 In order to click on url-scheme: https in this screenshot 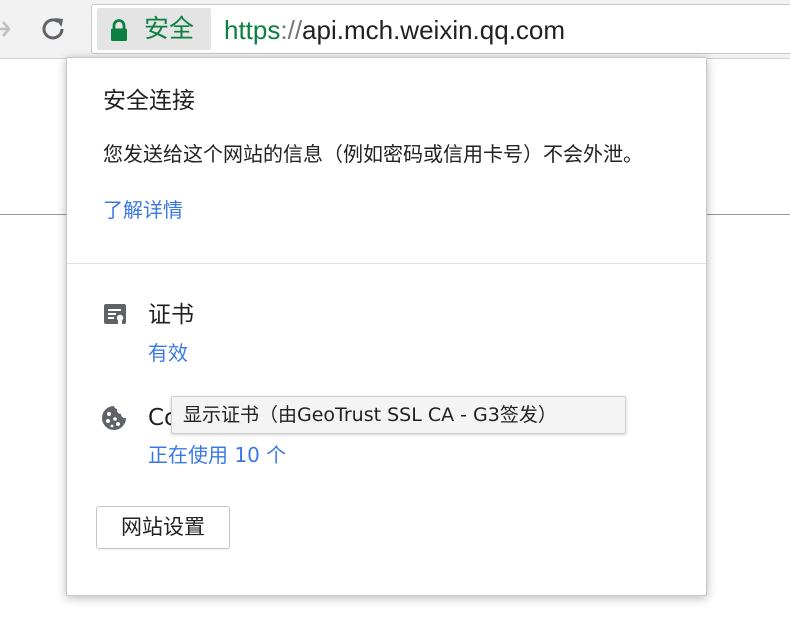, I will do `click(252, 30)`.